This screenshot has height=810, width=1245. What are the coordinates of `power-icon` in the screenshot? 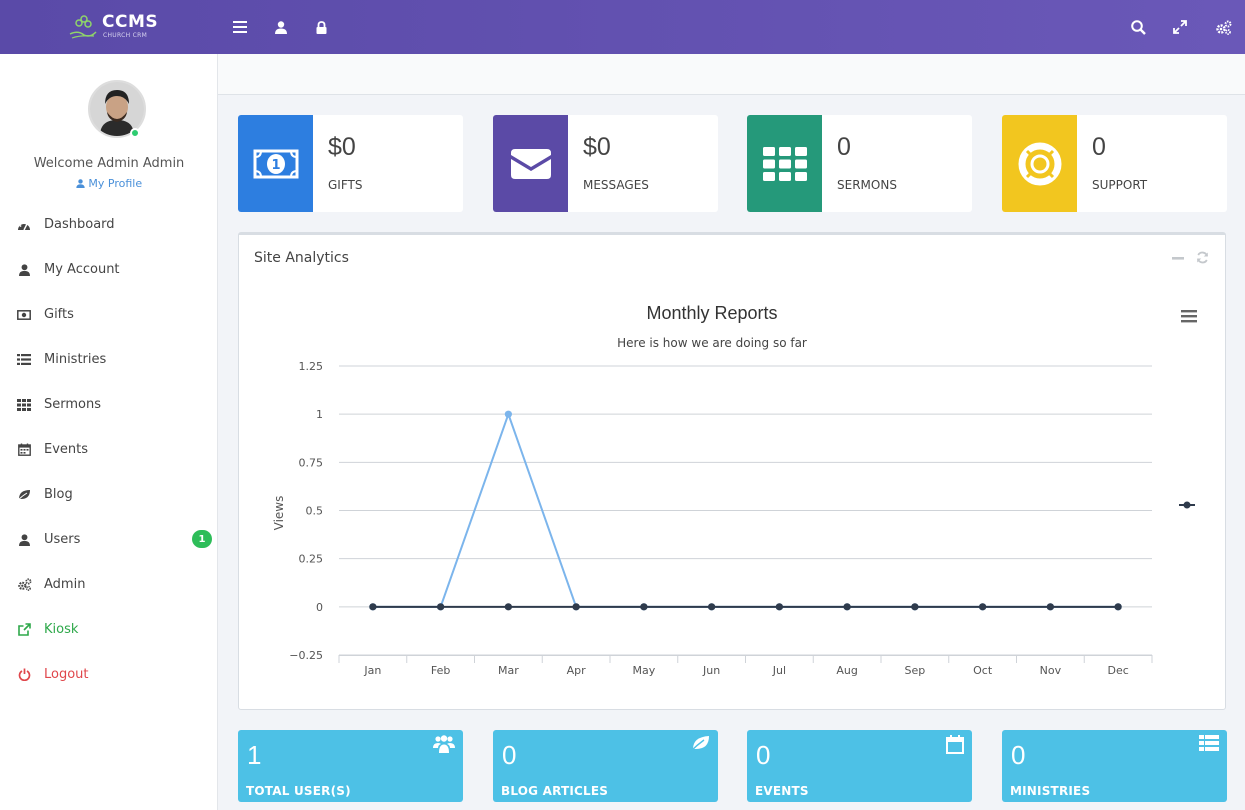 It's located at (24, 675).